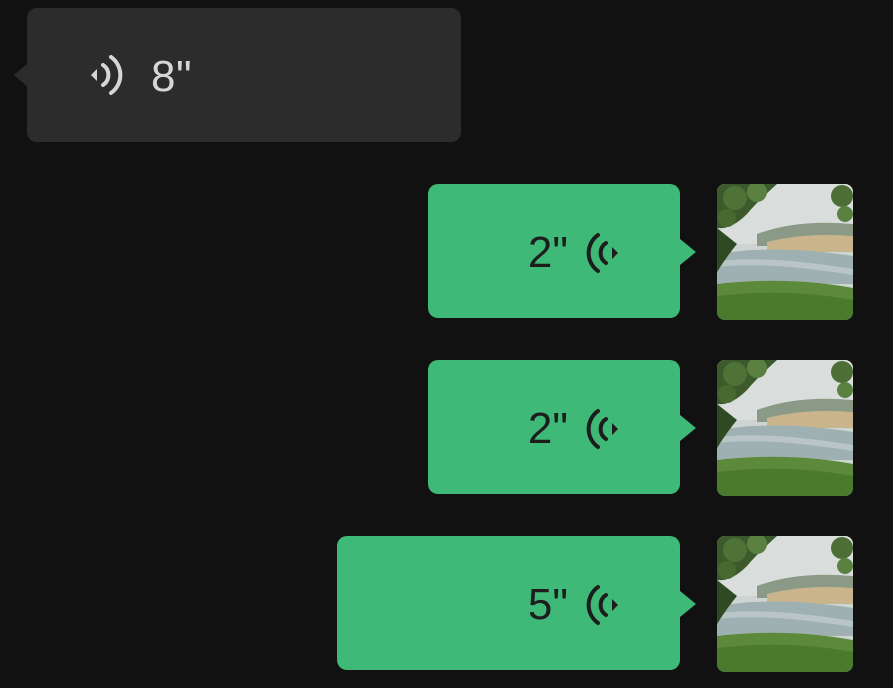  I want to click on outgoing-voice-message: 5", so click(516, 603).